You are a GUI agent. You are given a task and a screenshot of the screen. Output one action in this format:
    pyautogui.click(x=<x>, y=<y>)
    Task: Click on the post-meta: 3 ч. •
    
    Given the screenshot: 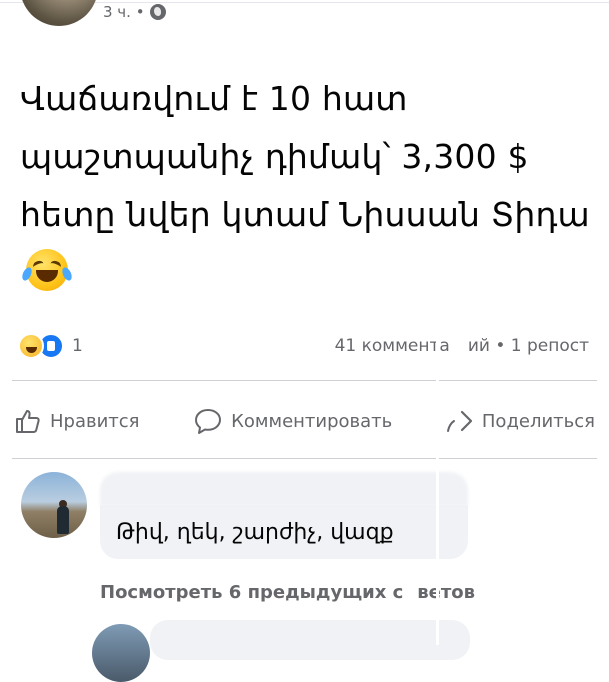 What is the action you would take?
    pyautogui.click(x=134, y=12)
    